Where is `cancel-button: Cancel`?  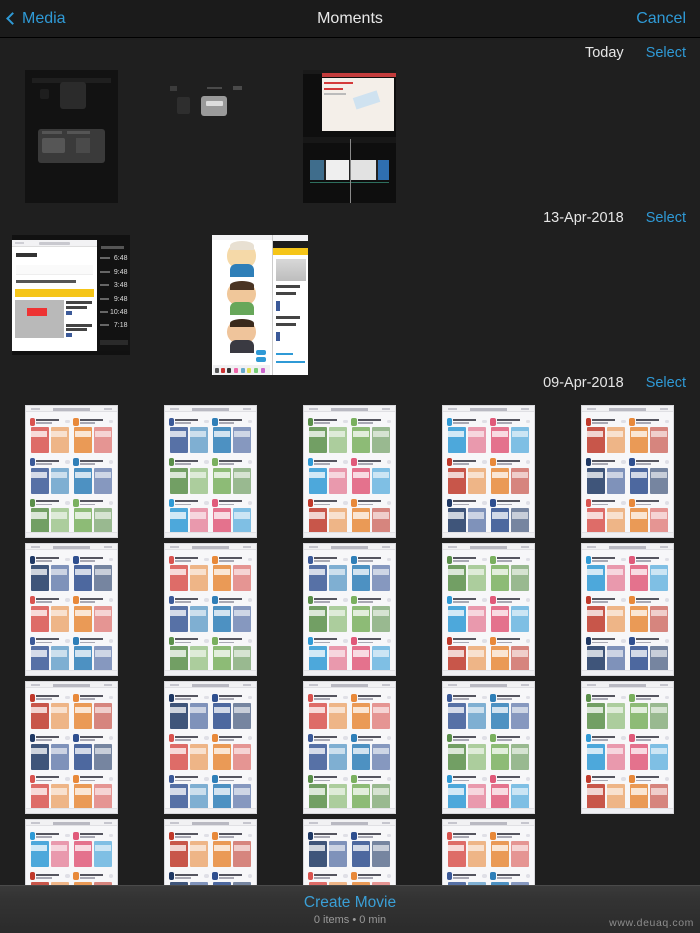
cancel-button: Cancel is located at coordinates (661, 19).